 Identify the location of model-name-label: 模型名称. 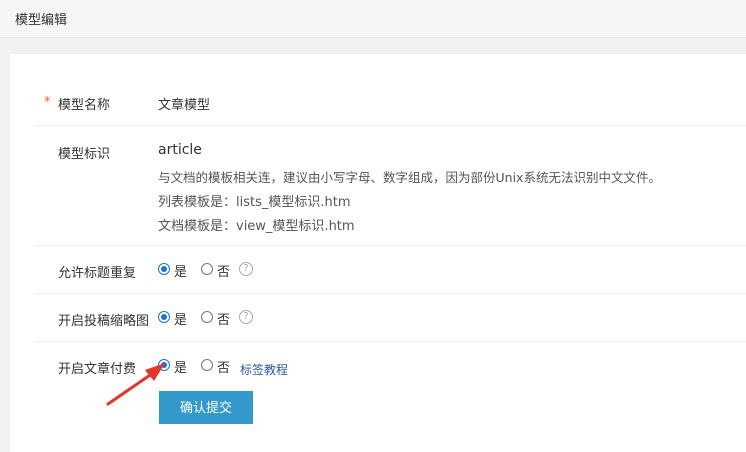
(84, 105).